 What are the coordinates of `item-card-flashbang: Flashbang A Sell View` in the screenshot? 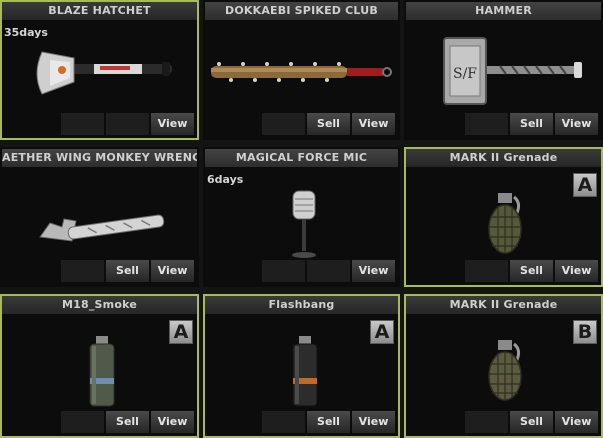 It's located at (301, 366).